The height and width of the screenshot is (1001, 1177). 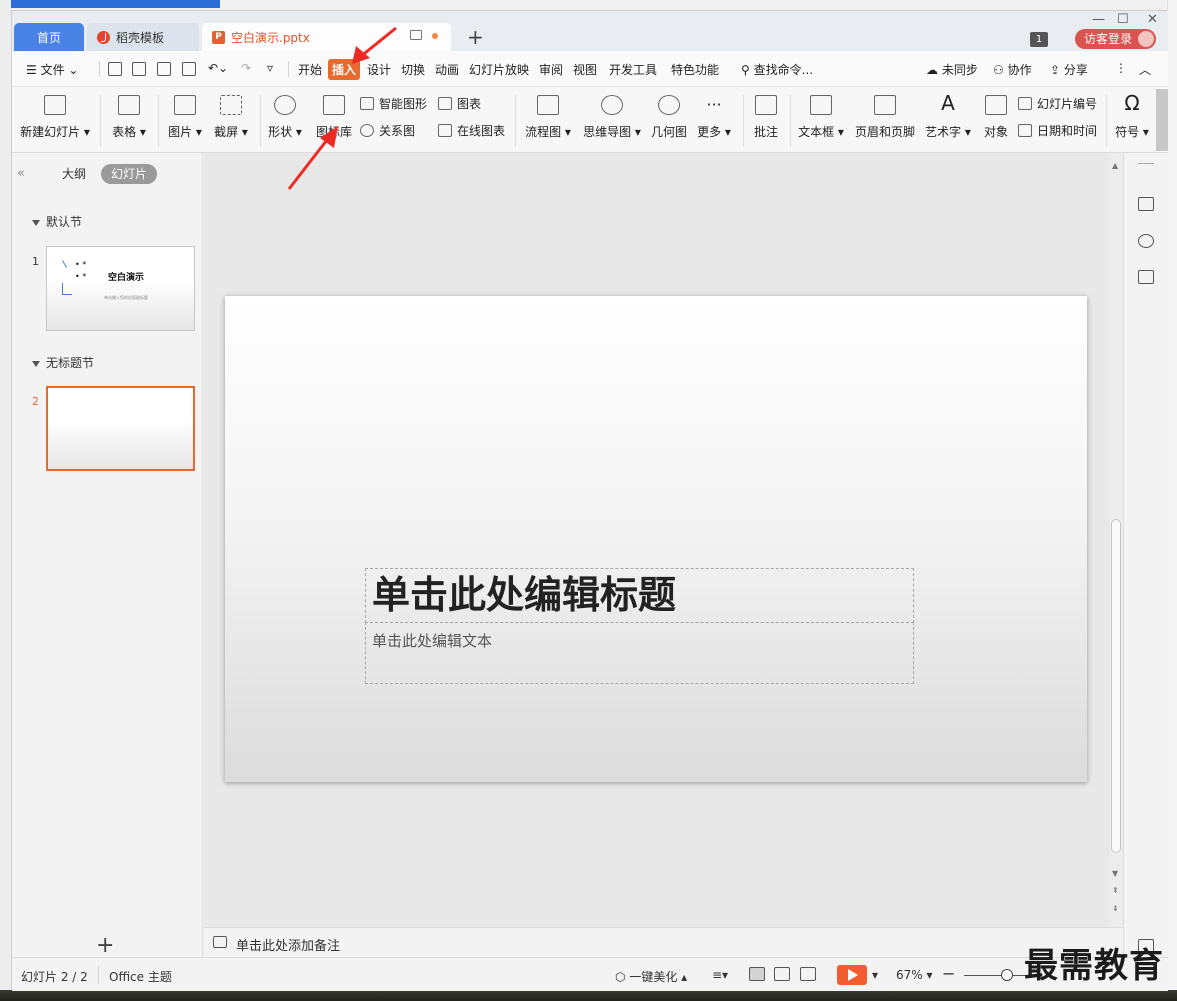 I want to click on tab-home: 首页, so click(x=49, y=37).